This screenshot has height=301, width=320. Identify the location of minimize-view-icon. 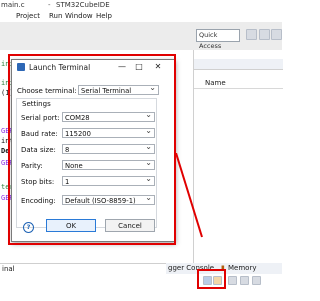
(244, 280).